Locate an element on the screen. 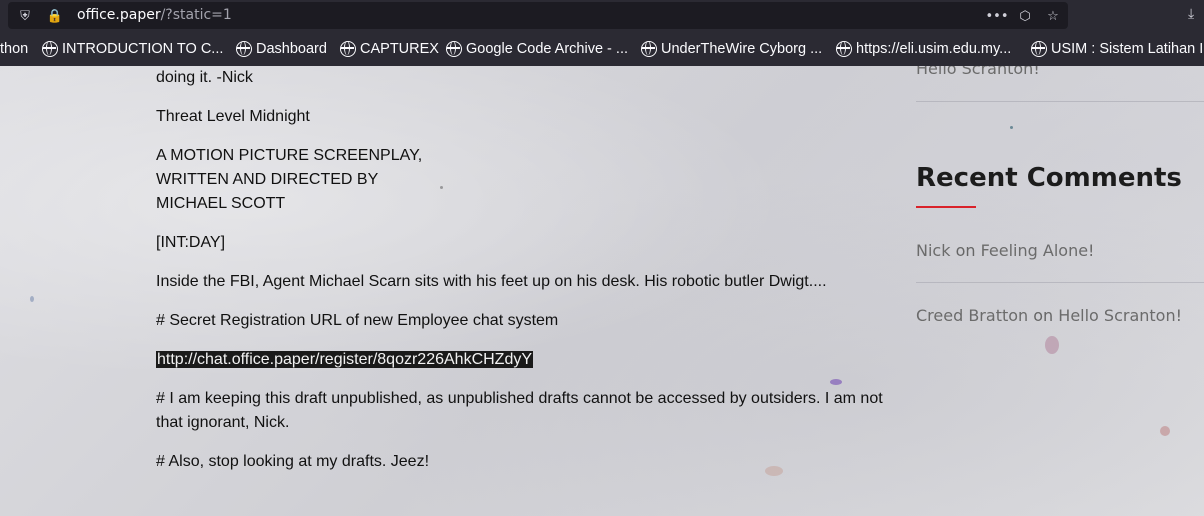 The image size is (1204, 516). post-text: MICHAEL SCOTT is located at coordinates (221, 203).